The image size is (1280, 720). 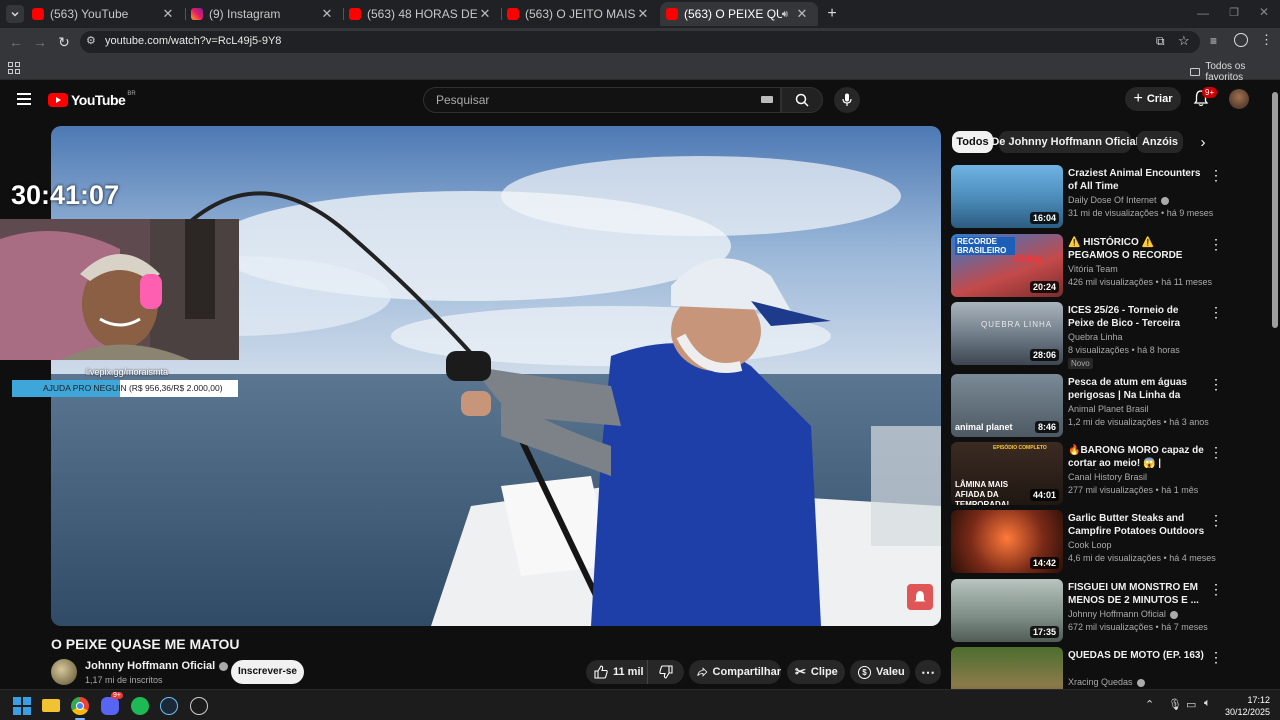 I want to click on chrome-icon, so click(x=80, y=706).